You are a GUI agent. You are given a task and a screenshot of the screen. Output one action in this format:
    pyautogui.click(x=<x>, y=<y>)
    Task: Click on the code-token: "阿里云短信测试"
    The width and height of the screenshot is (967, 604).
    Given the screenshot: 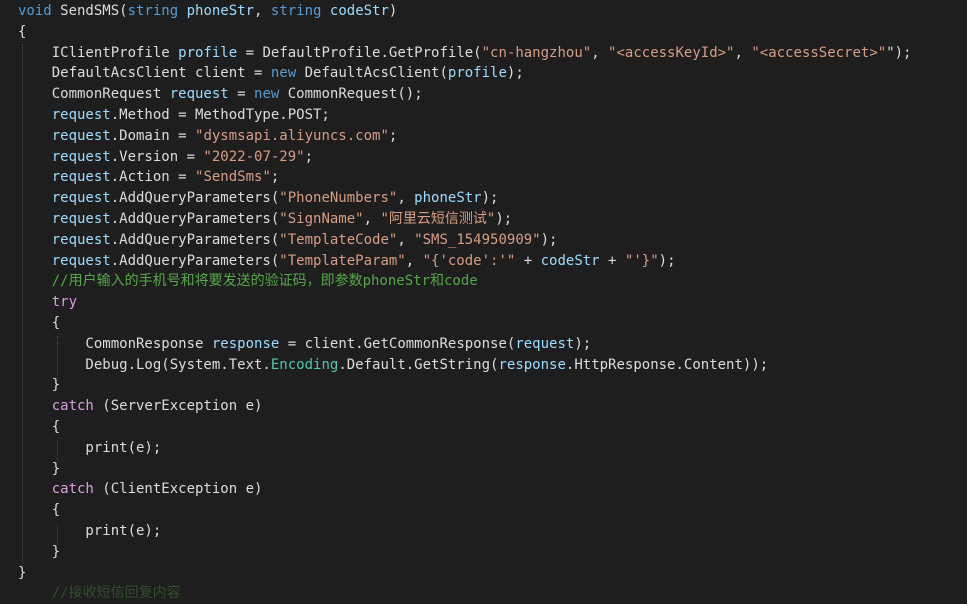 What is the action you would take?
    pyautogui.click(x=438, y=219)
    